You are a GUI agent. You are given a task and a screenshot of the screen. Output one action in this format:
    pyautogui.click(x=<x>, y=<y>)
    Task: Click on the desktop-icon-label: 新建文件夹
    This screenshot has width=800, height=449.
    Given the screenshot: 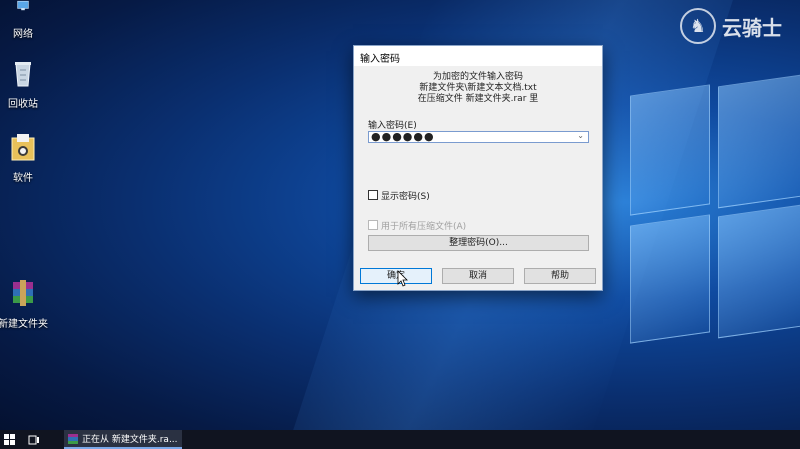 What is the action you would take?
    pyautogui.click(x=24, y=324)
    